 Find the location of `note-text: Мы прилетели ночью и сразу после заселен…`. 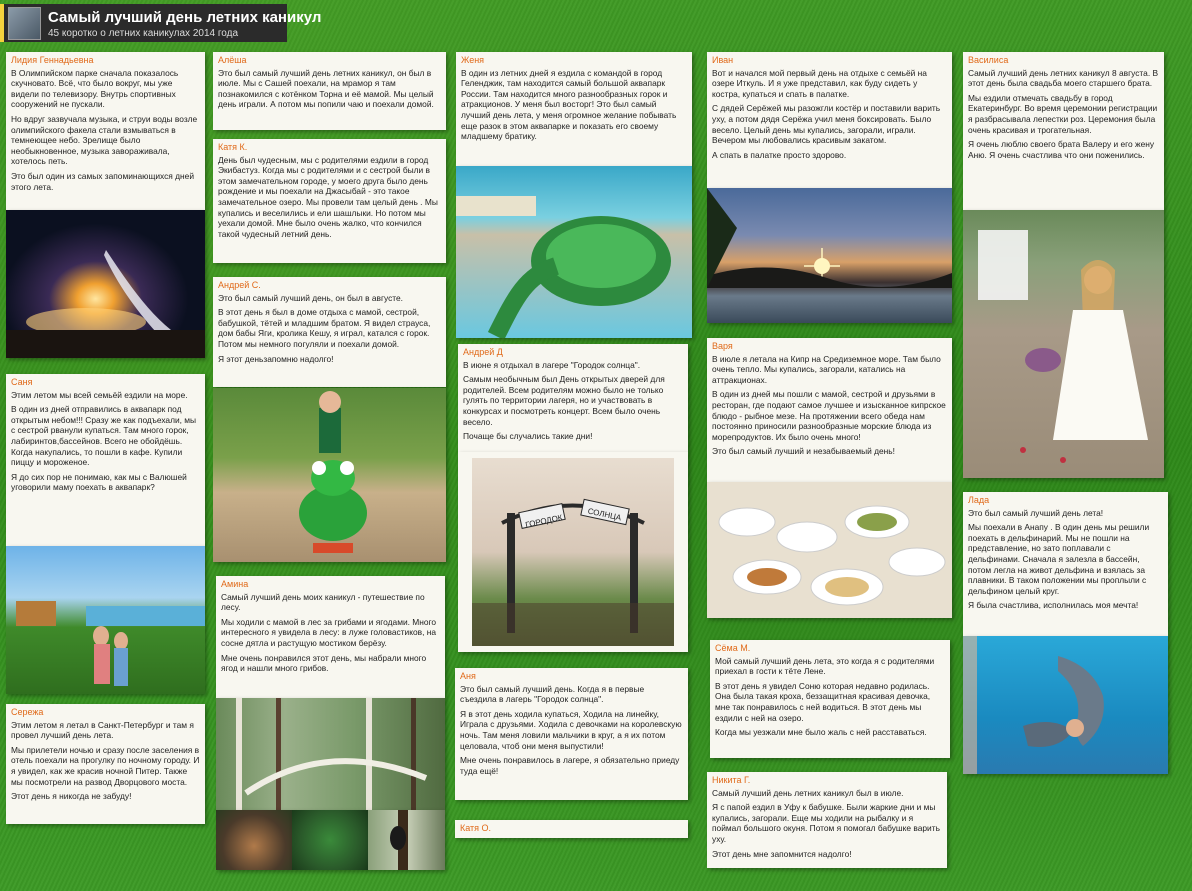

note-text: Мы прилетели ночью и сразу после заселен… is located at coordinates (105, 765).